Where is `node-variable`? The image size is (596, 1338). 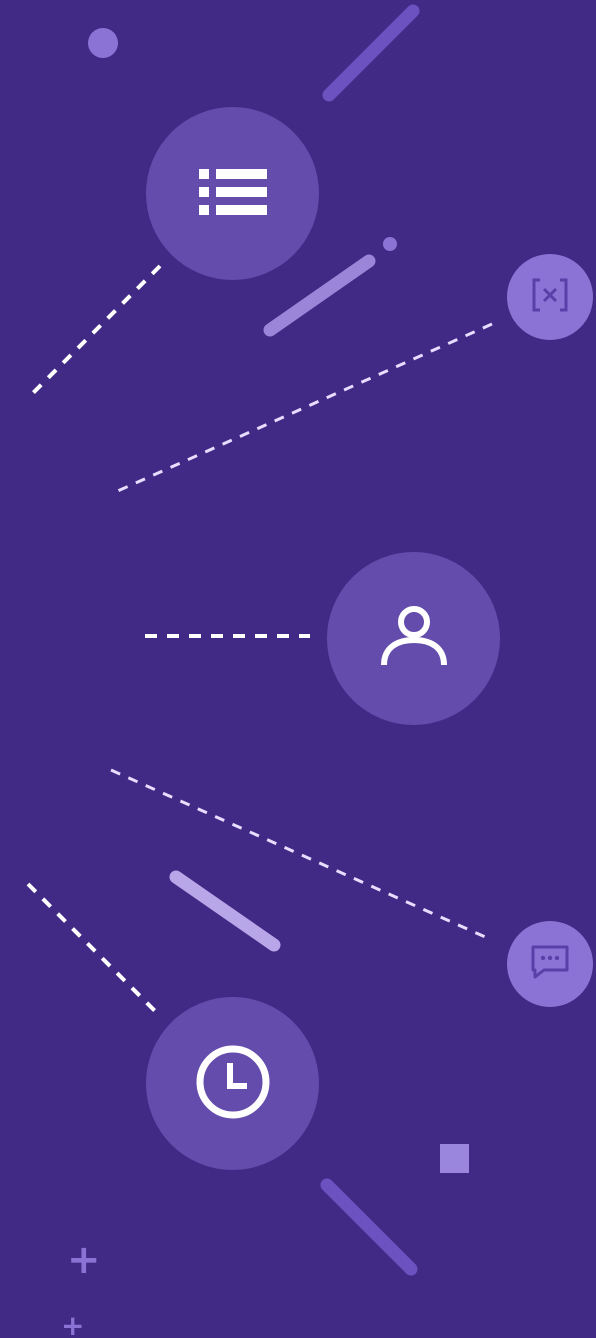 node-variable is located at coordinates (550, 297).